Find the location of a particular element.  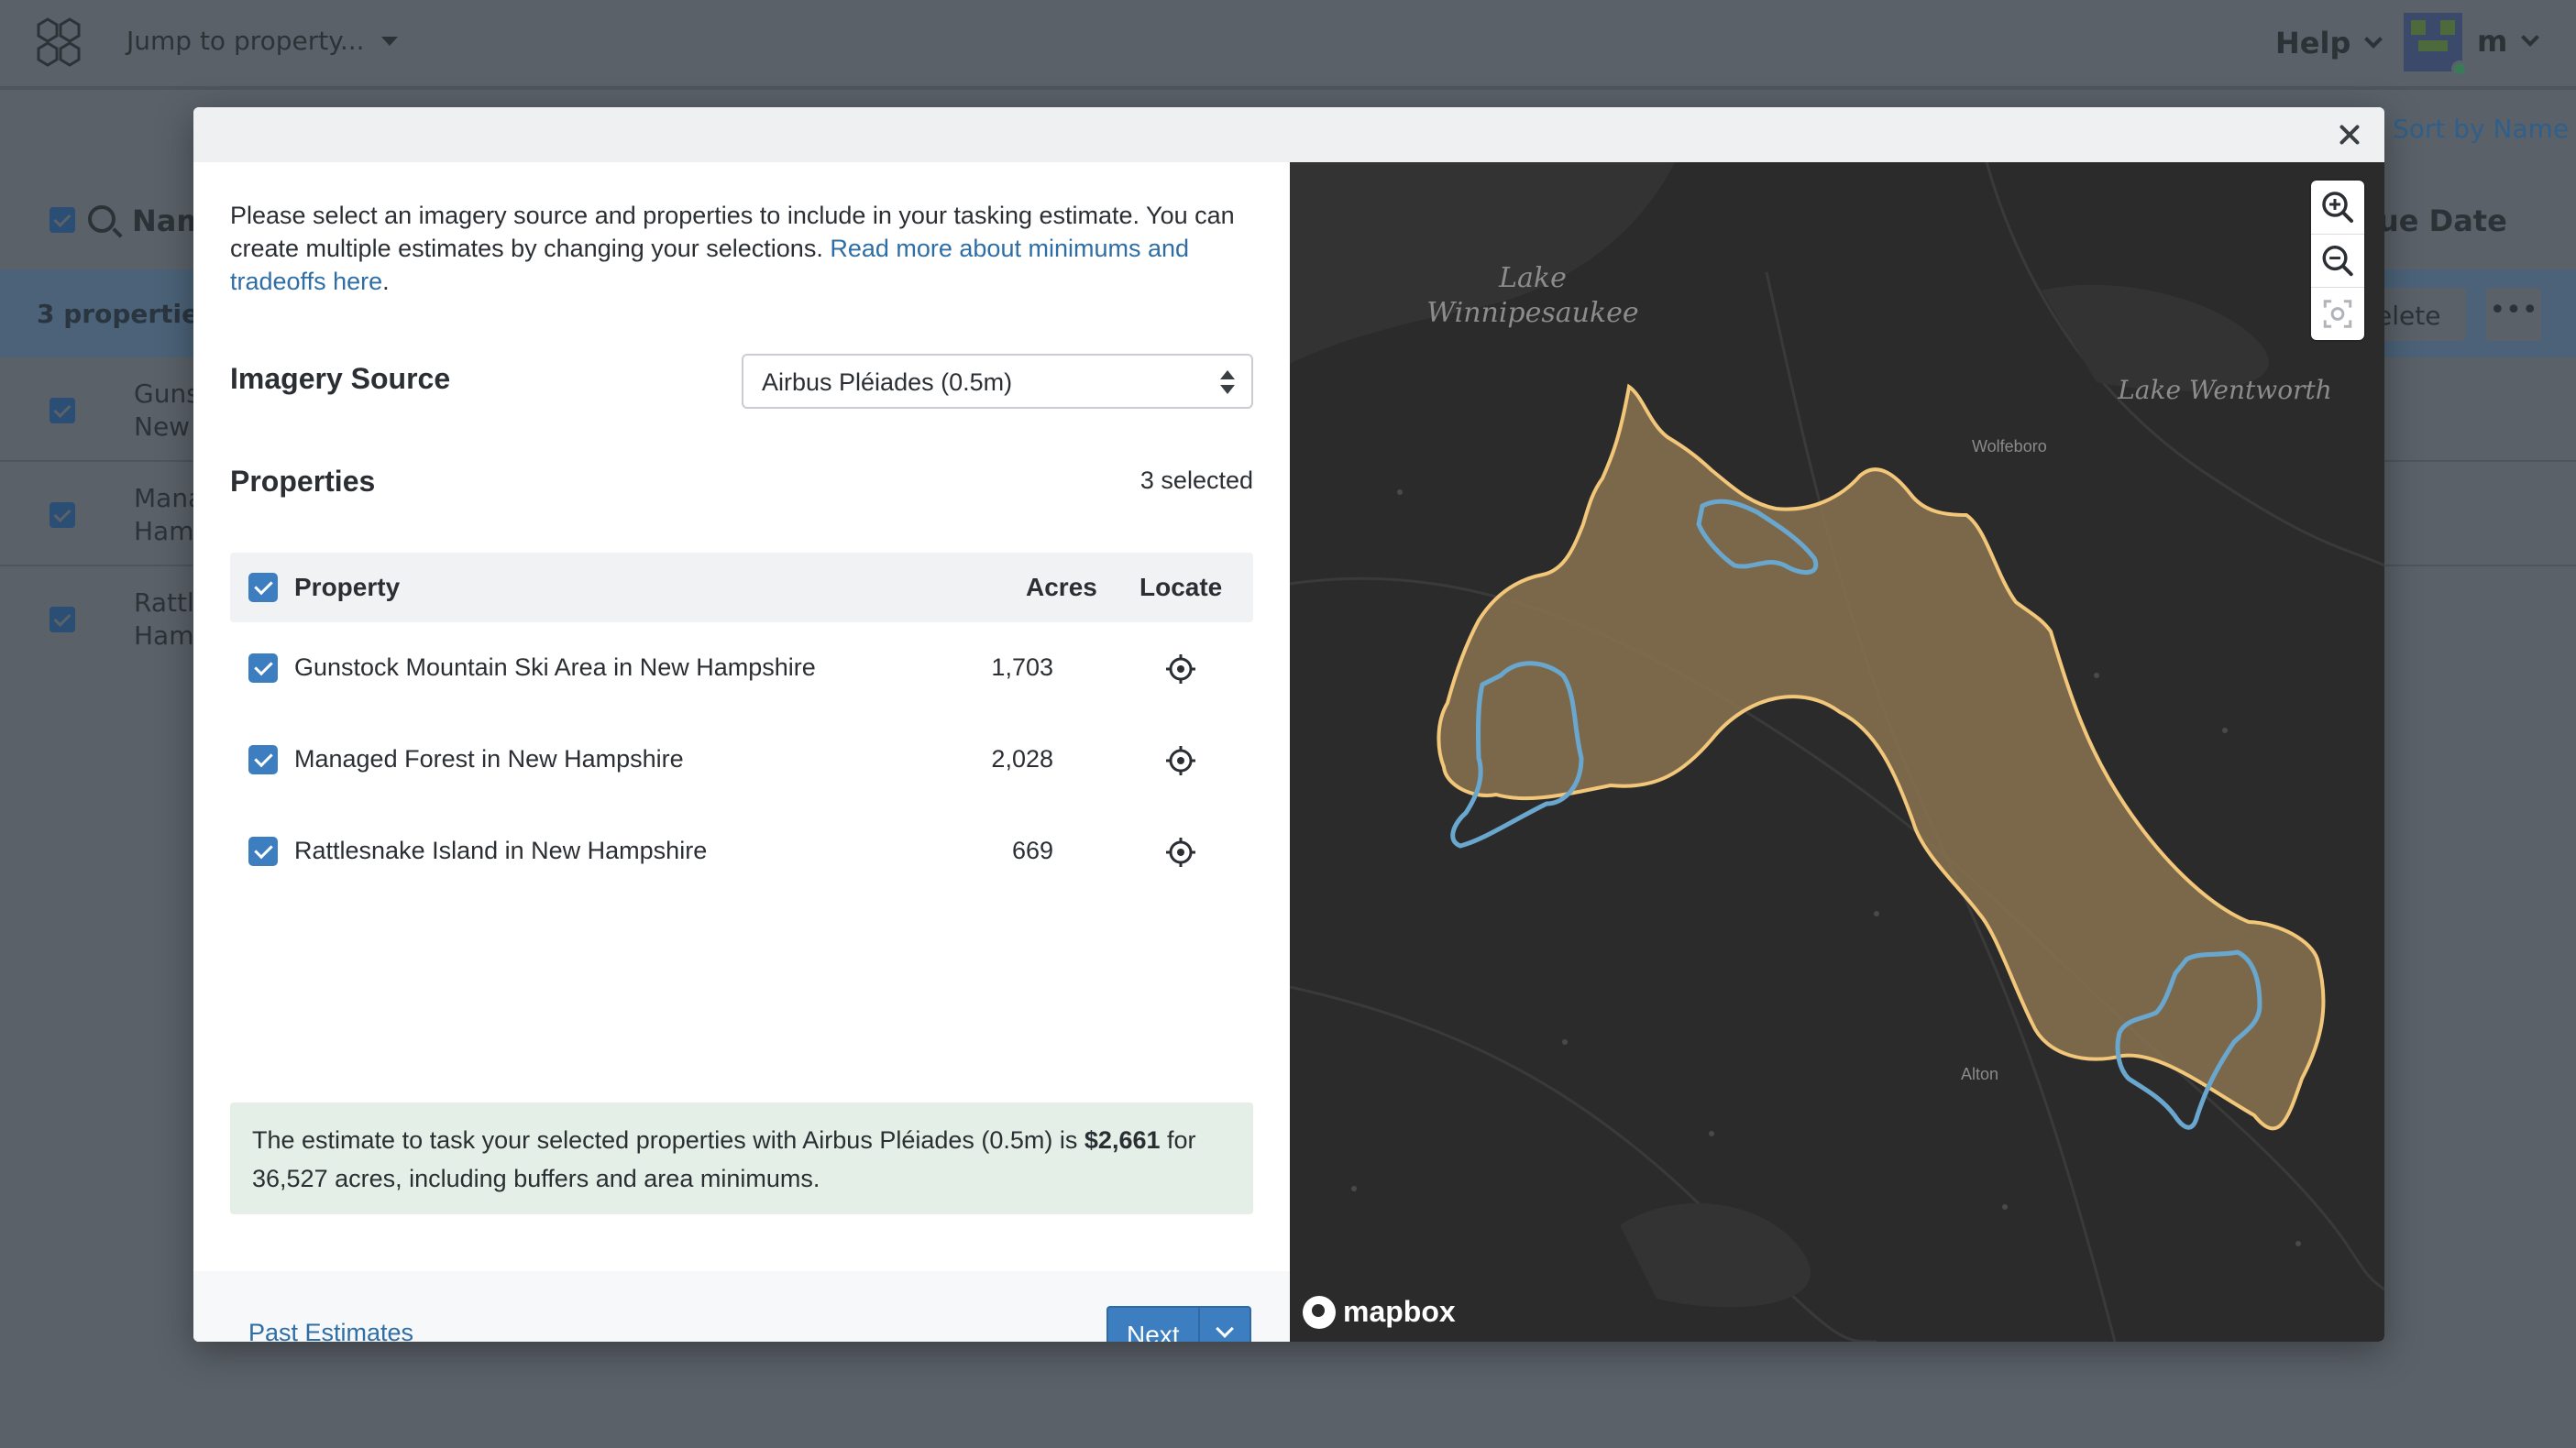

locate-column-header: Locate is located at coordinates (1181, 587).